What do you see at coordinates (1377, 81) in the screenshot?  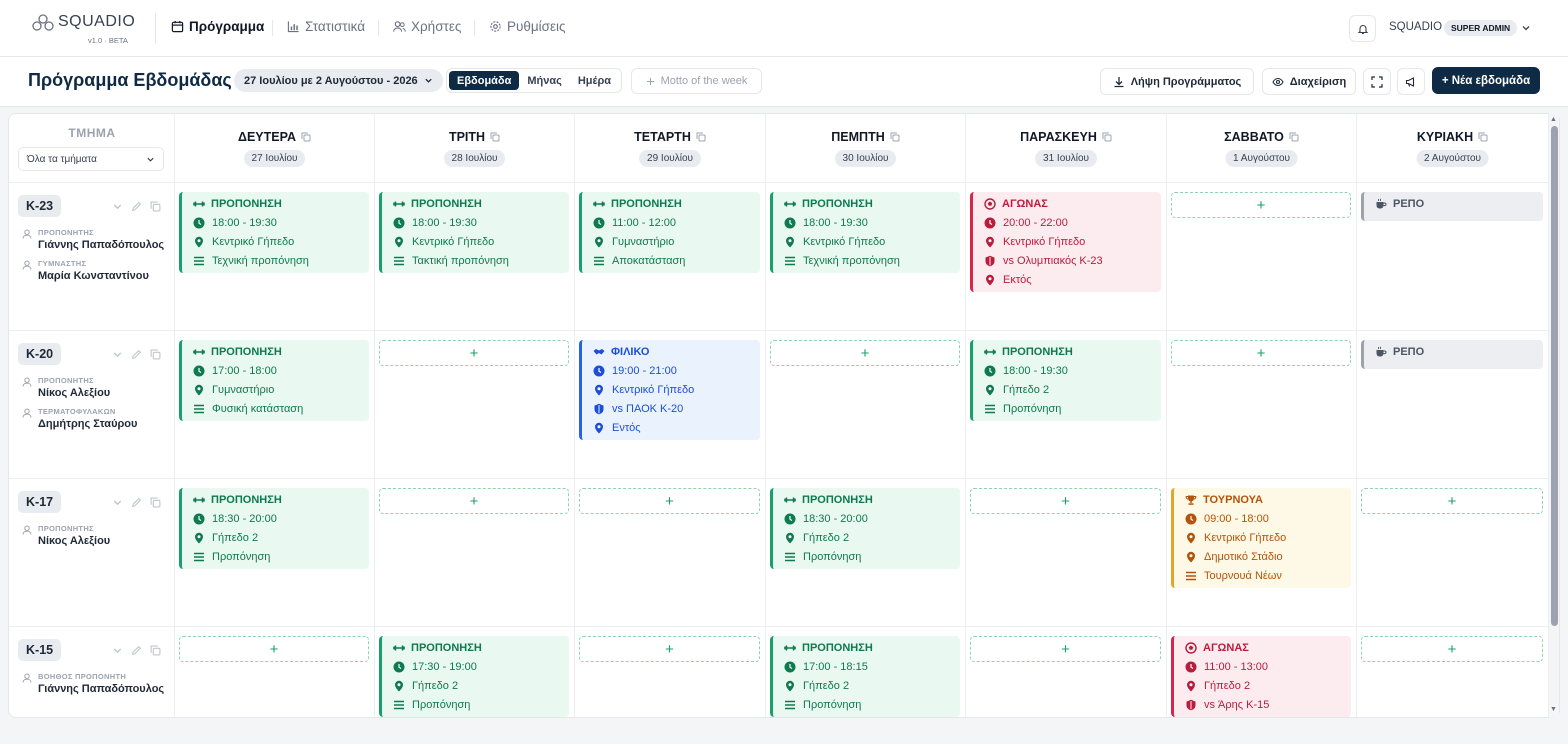 I see `fullscreen-button` at bounding box center [1377, 81].